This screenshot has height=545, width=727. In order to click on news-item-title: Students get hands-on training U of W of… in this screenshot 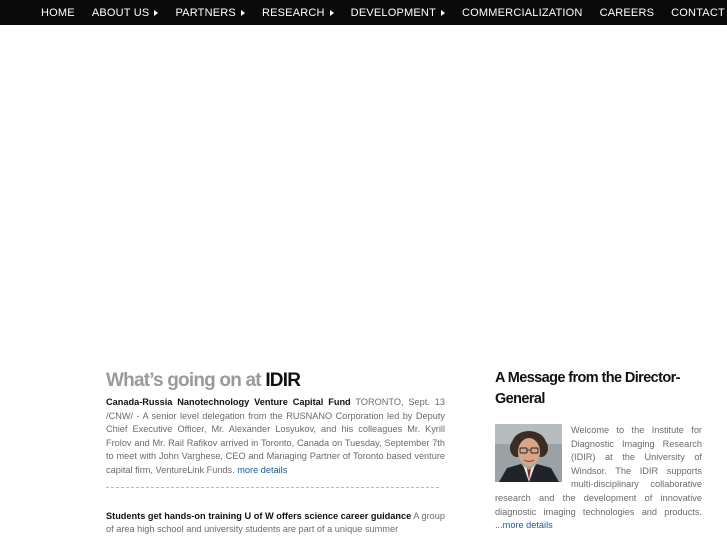, I will do `click(258, 516)`.